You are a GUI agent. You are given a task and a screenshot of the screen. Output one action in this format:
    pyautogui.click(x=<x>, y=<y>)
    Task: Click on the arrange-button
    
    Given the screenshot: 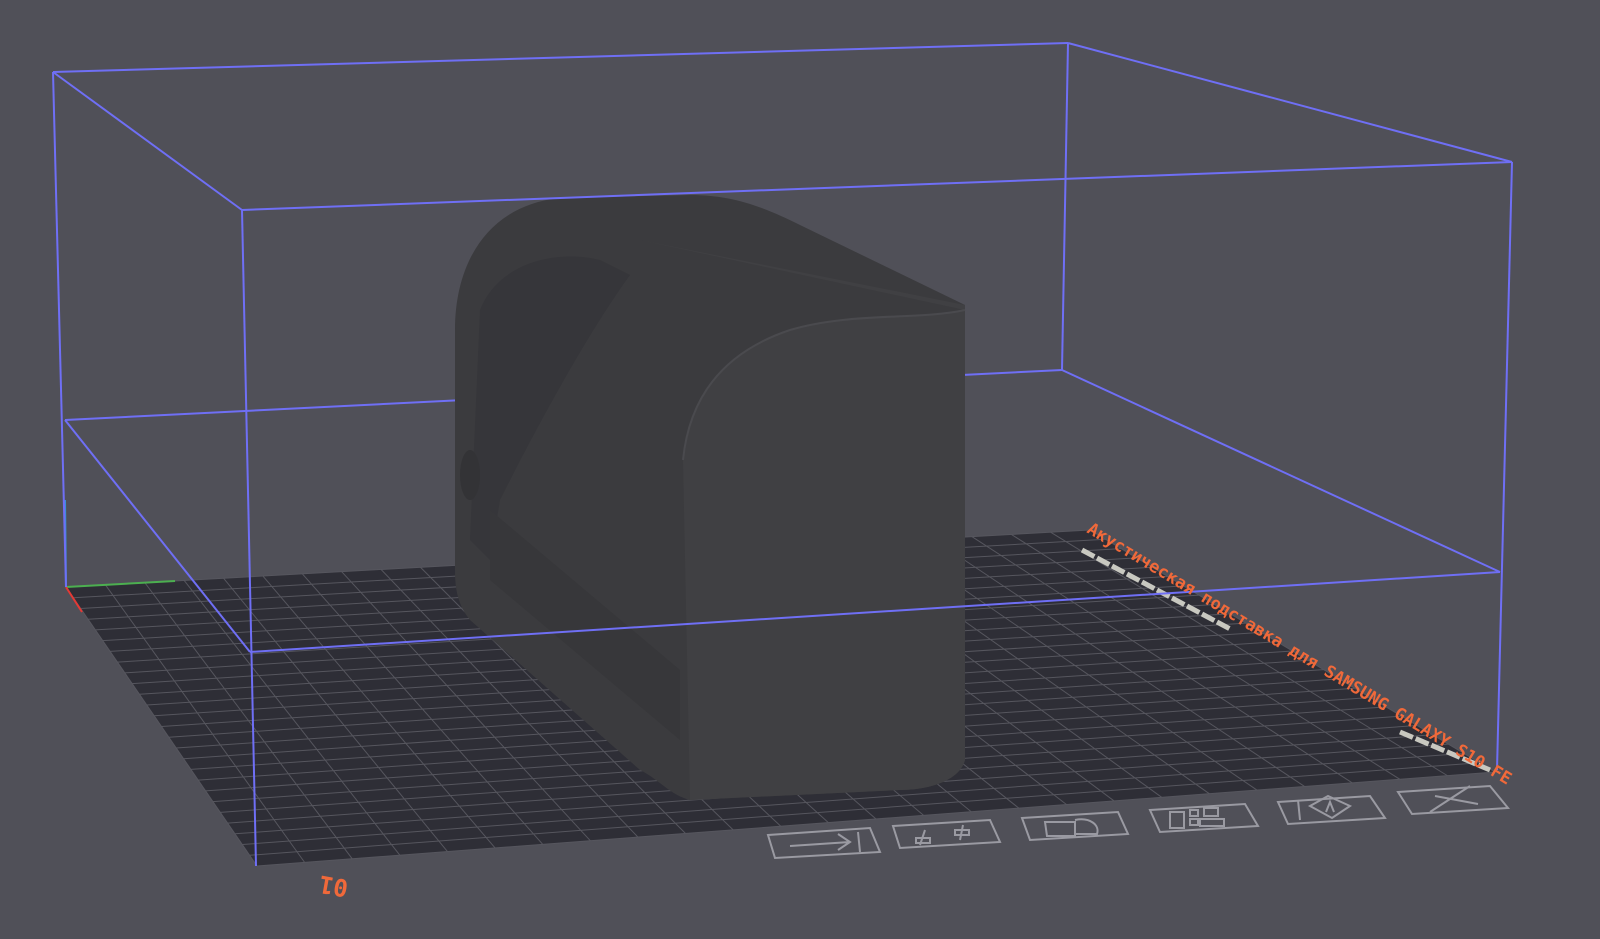 What is the action you would take?
    pyautogui.click(x=1204, y=818)
    